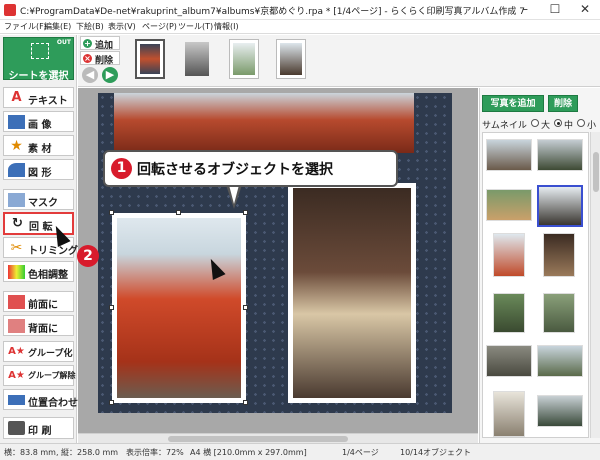  I want to click on out-badge: OUT, so click(63, 42).